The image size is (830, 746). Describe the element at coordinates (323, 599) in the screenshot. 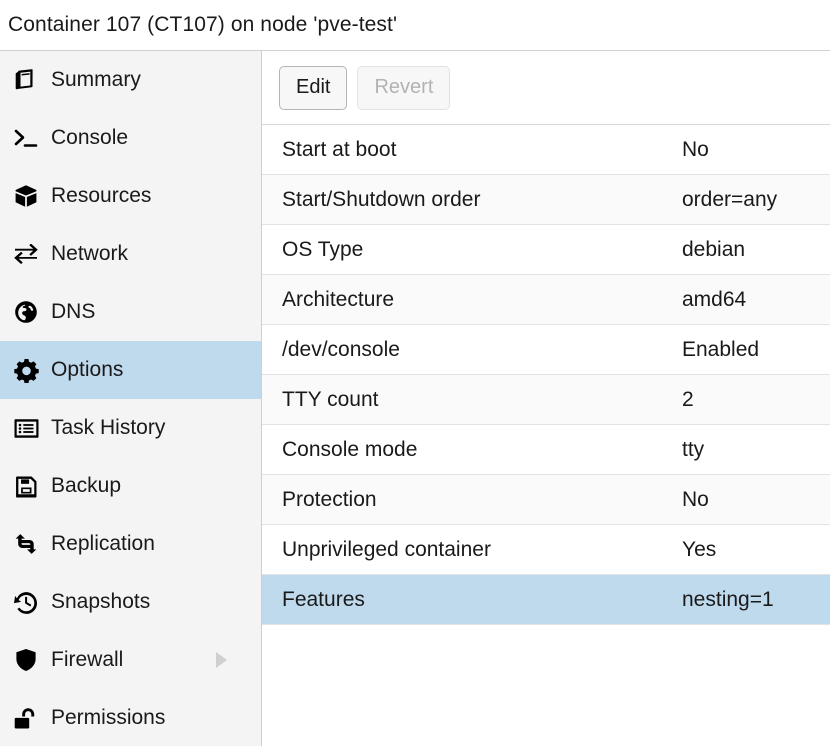

I see `option-key: Features` at that location.